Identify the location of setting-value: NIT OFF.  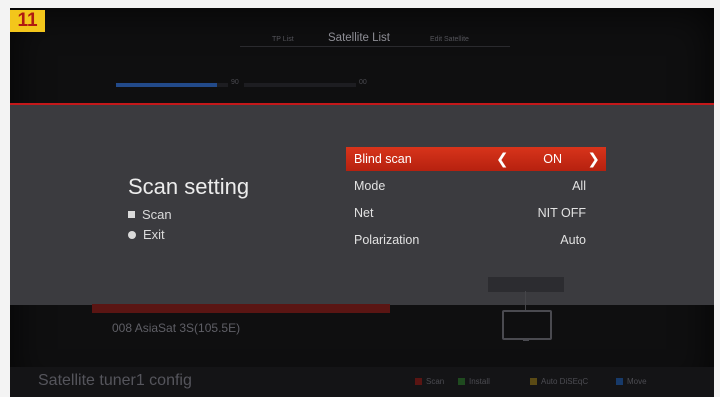
(561, 213).